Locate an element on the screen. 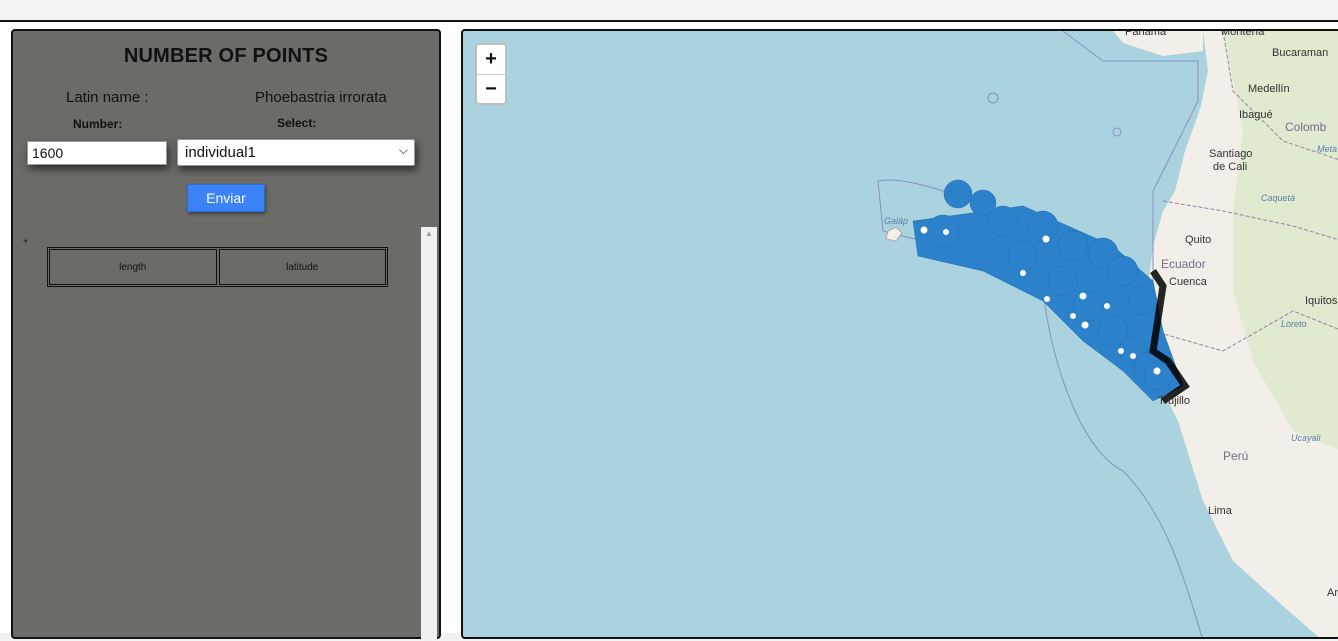 The height and width of the screenshot is (641, 1338). label-trujillo: Trujillo is located at coordinates (1174, 401).